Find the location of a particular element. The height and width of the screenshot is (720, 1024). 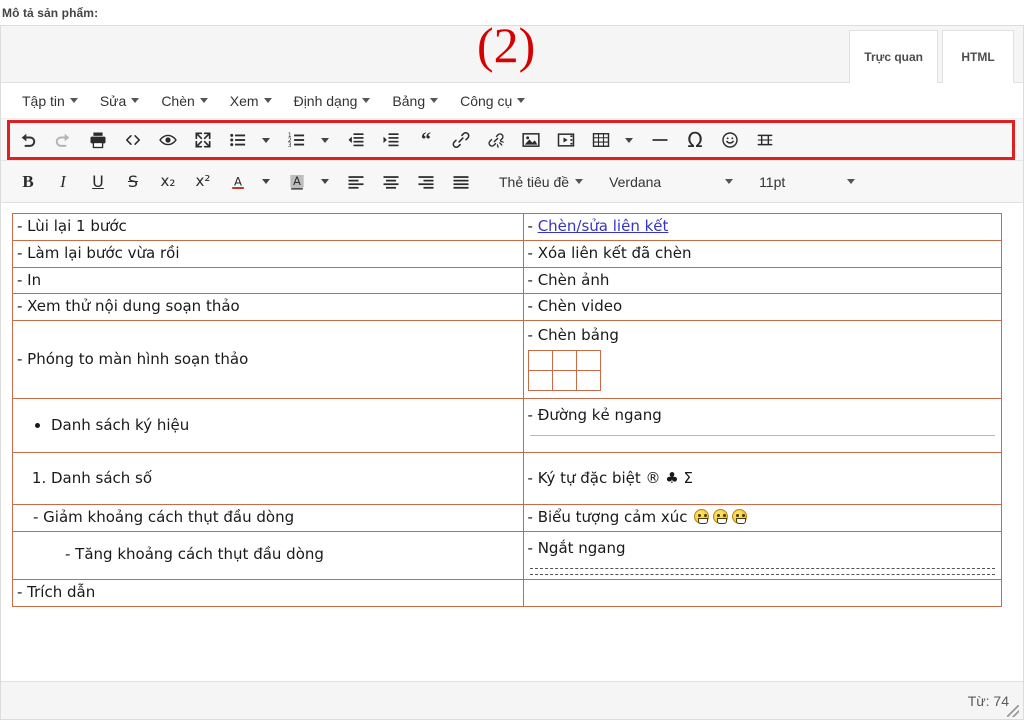

insert-table-dropdown is located at coordinates (629, 140).